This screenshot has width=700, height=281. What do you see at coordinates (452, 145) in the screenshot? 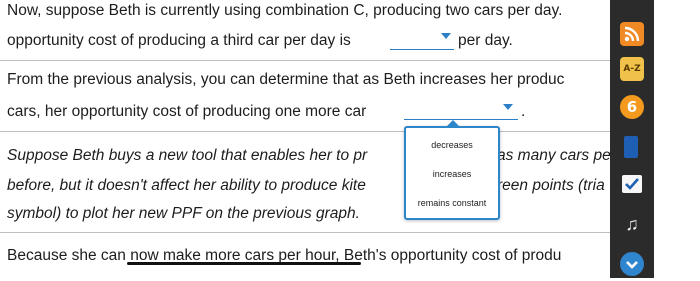
I see `dropdown-option-decreases: decreases` at bounding box center [452, 145].